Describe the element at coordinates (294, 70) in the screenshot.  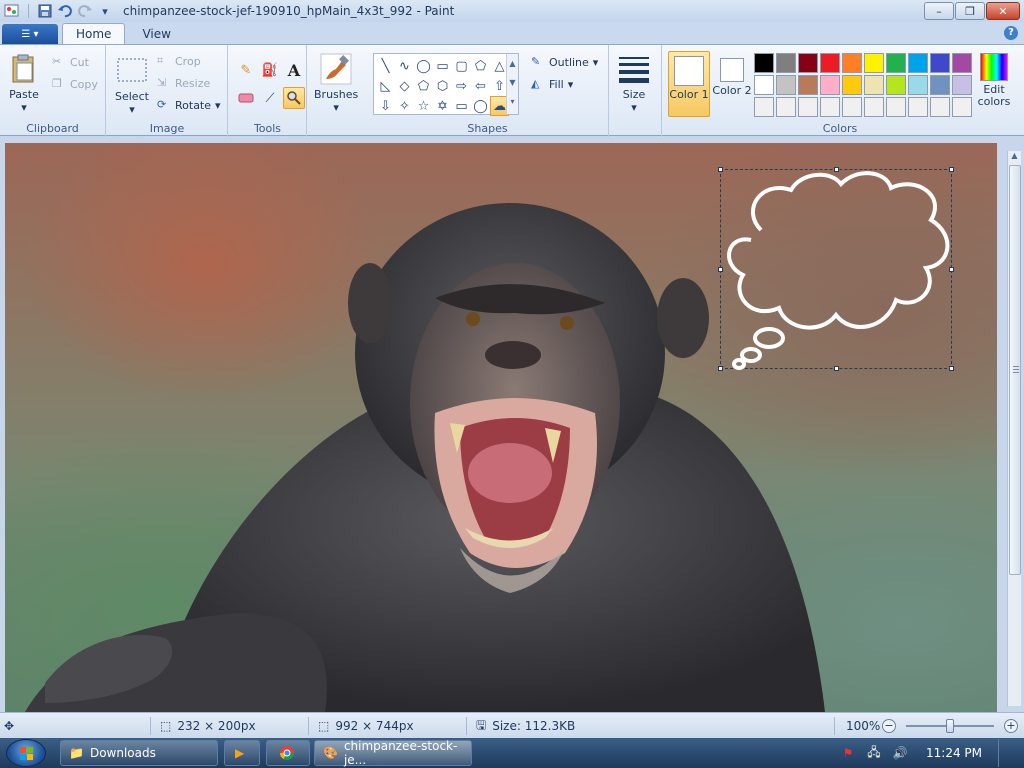
I see `text-tool-icon: A` at that location.